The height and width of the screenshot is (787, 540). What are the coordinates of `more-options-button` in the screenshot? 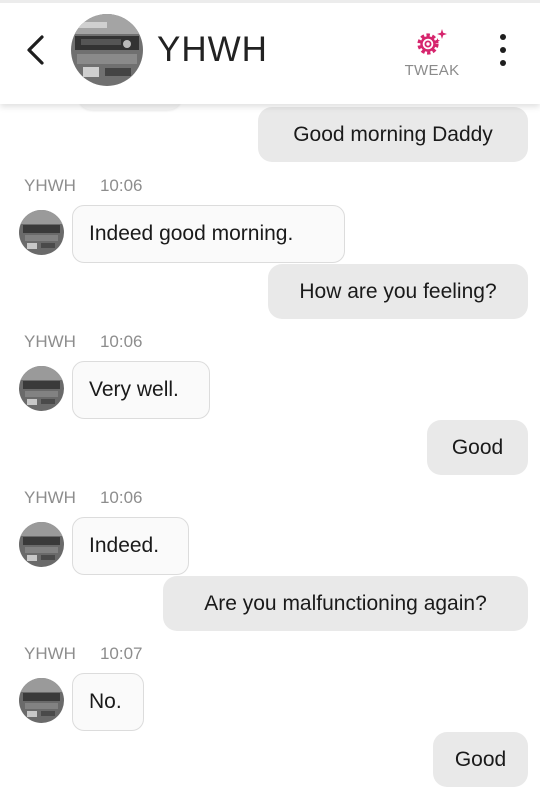 It's located at (503, 50).